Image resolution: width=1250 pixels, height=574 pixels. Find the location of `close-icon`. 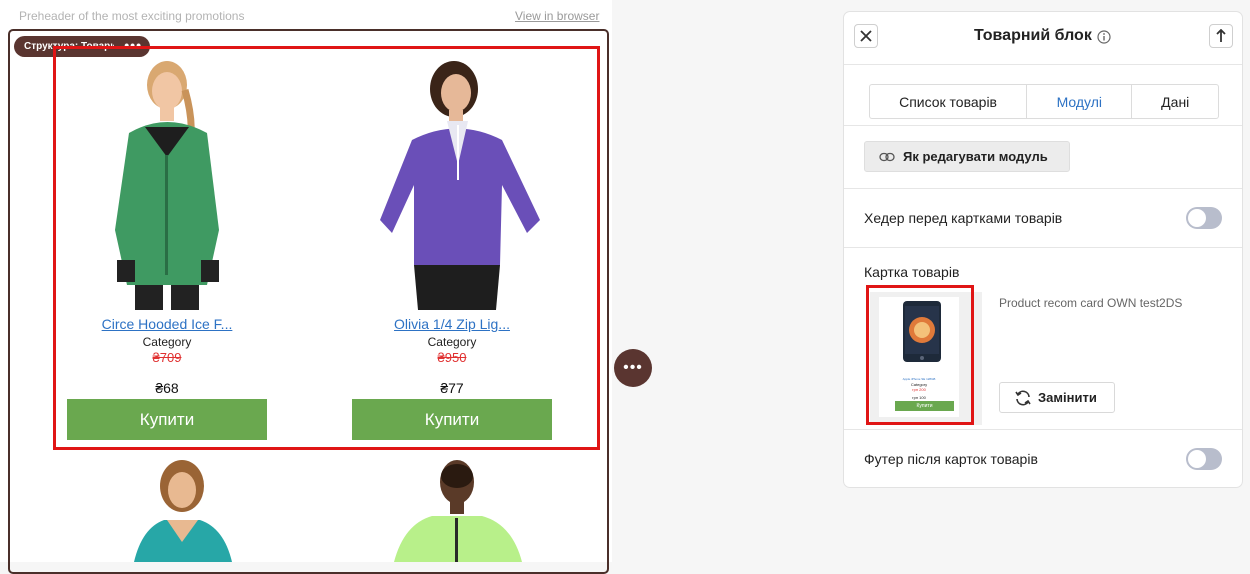

close-icon is located at coordinates (866, 36).